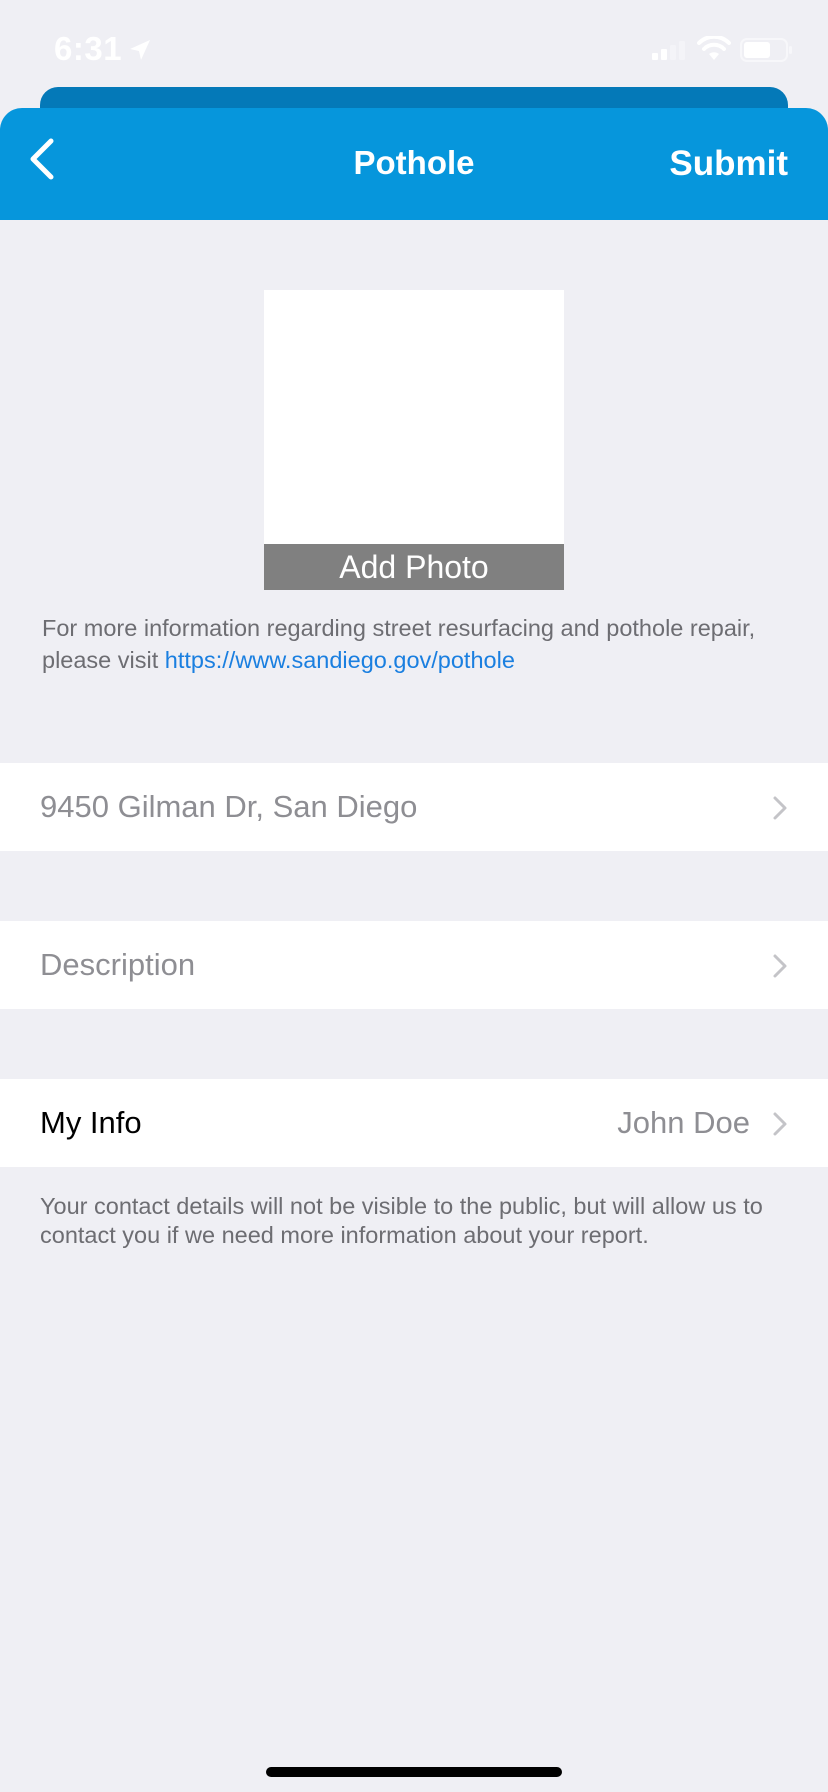  Describe the element at coordinates (414, 48) in the screenshot. I see `status-bar: 6:31` at that location.